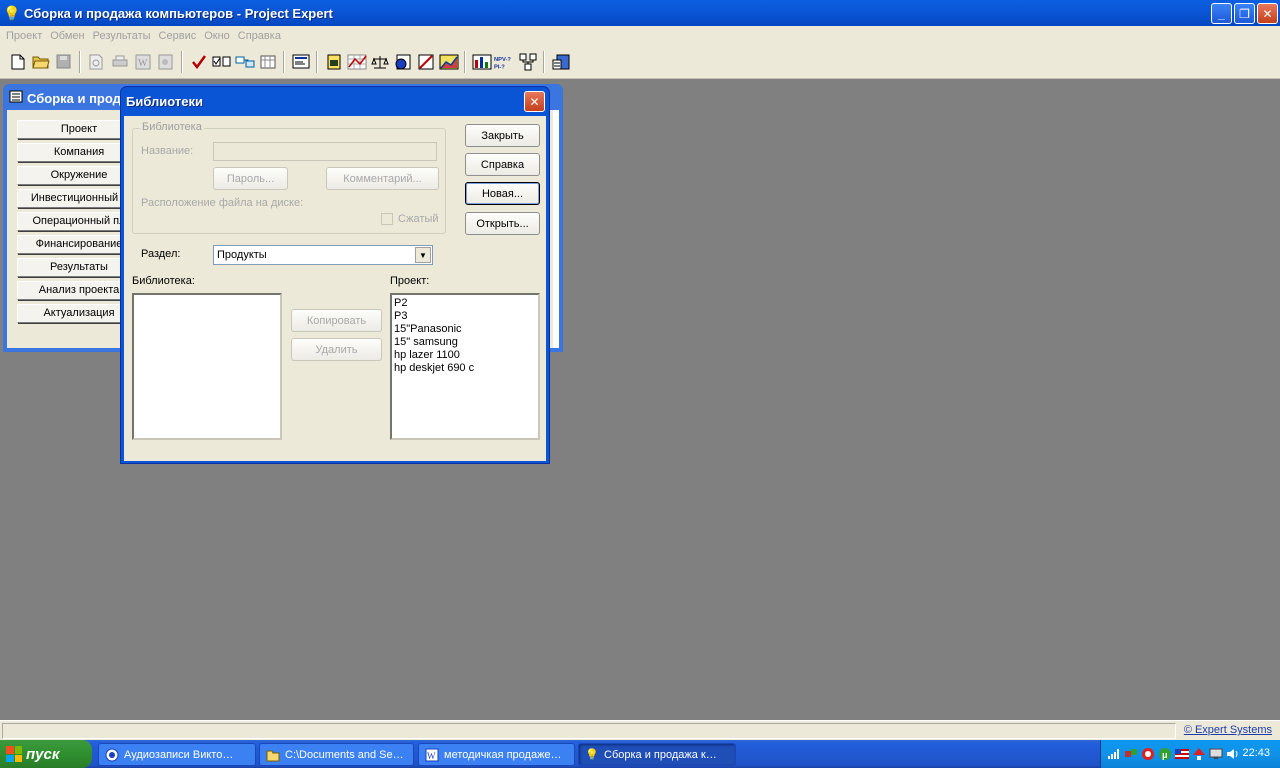 The image size is (1280, 768). Describe the element at coordinates (119, 62) in the screenshot. I see `print-icon` at that location.